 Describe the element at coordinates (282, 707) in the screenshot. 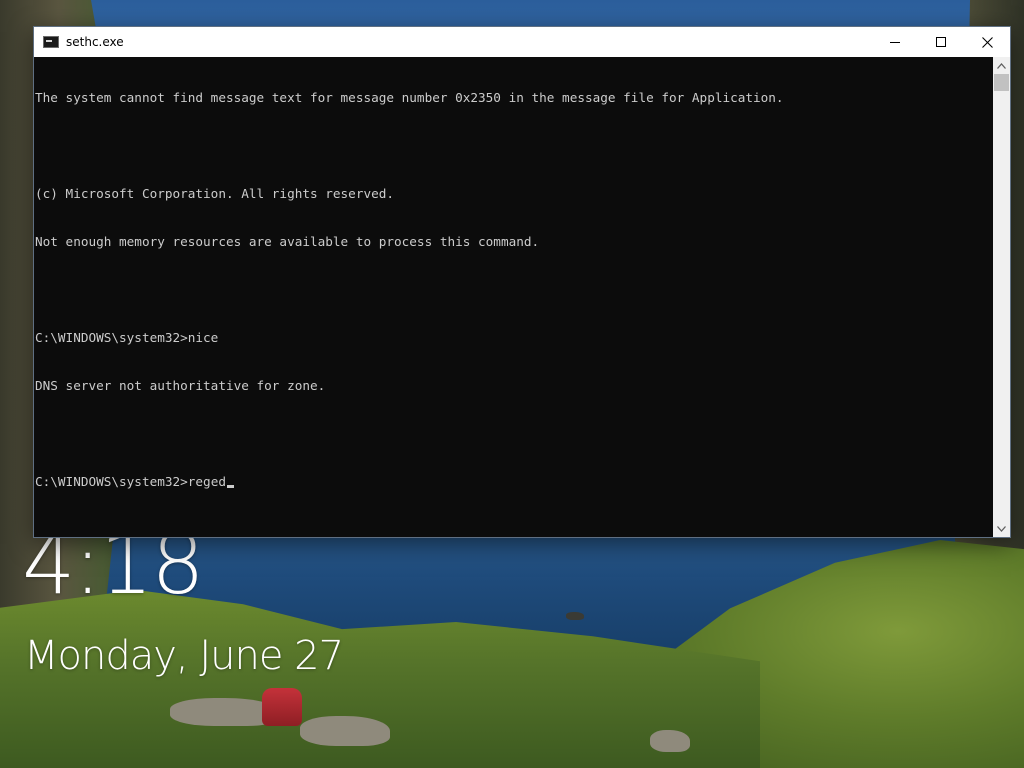

I see `wallpaper-backpack` at that location.